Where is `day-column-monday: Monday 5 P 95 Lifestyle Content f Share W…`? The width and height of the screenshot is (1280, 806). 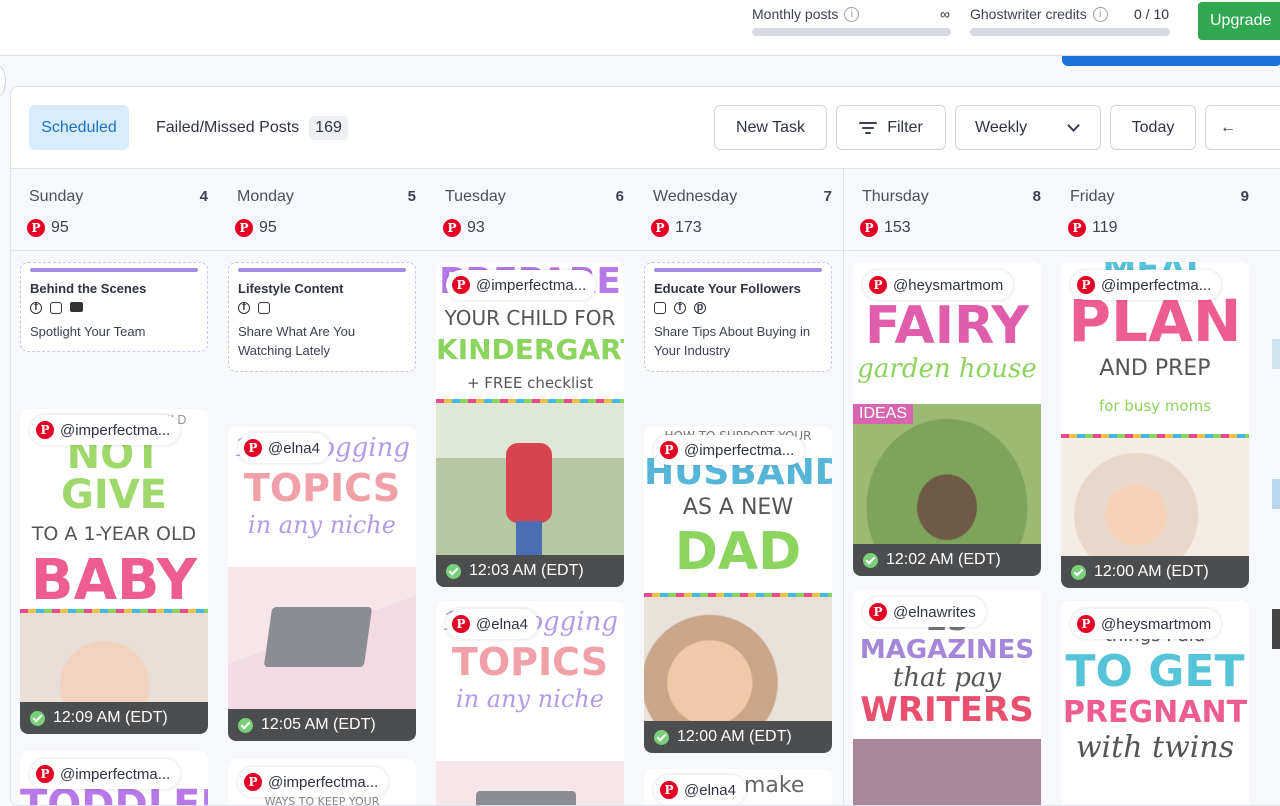 day-column-monday: Monday 5 P 95 Lifestyle Content f Share W… is located at coordinates (323, 487).